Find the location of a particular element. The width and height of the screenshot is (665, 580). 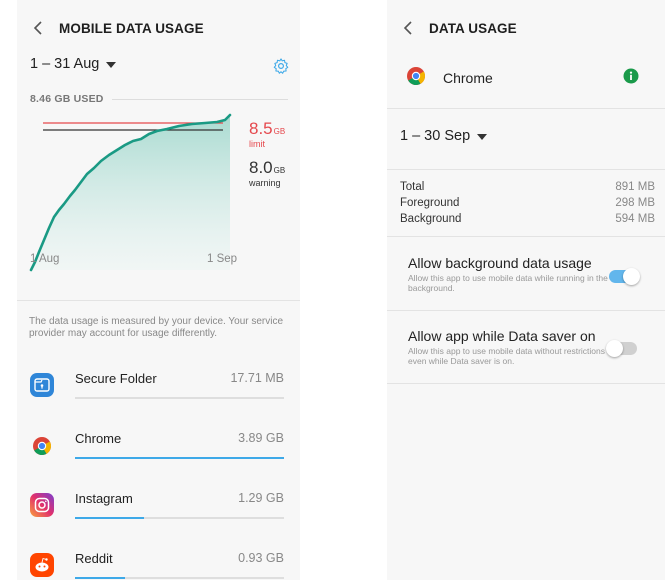

header: MOBILE DATA USAGE is located at coordinates (158, 28).